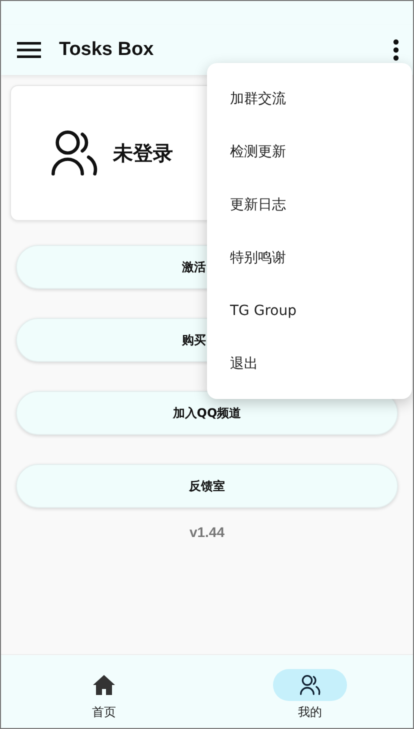  What do you see at coordinates (107, 50) in the screenshot?
I see `app-title: Tosks Box` at bounding box center [107, 50].